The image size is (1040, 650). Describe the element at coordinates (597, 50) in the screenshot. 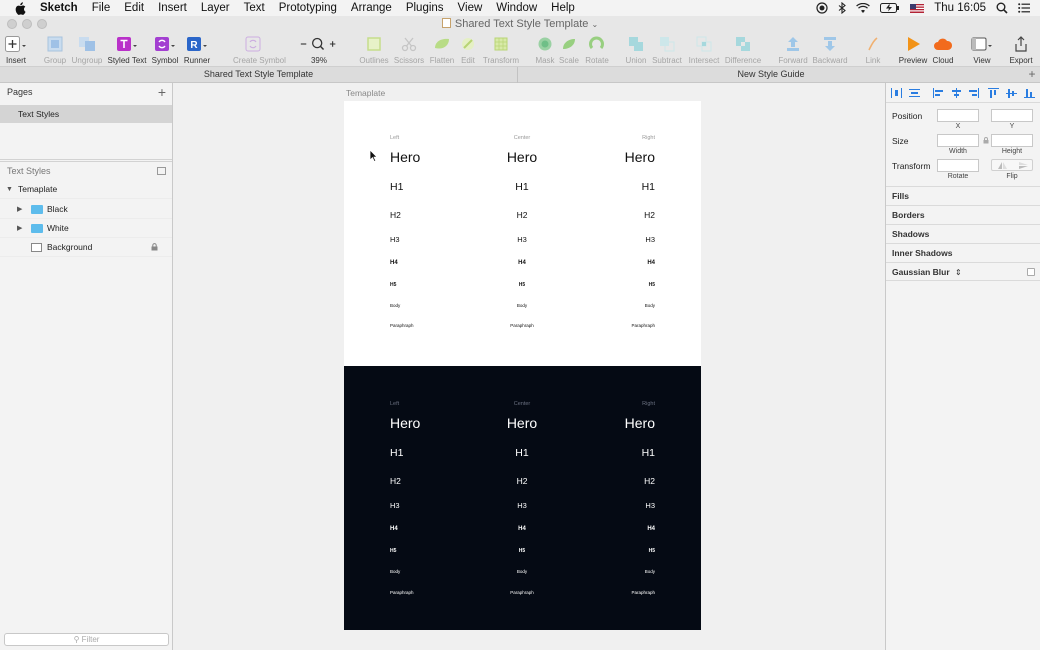

I see `rotate-button: Rotate` at that location.